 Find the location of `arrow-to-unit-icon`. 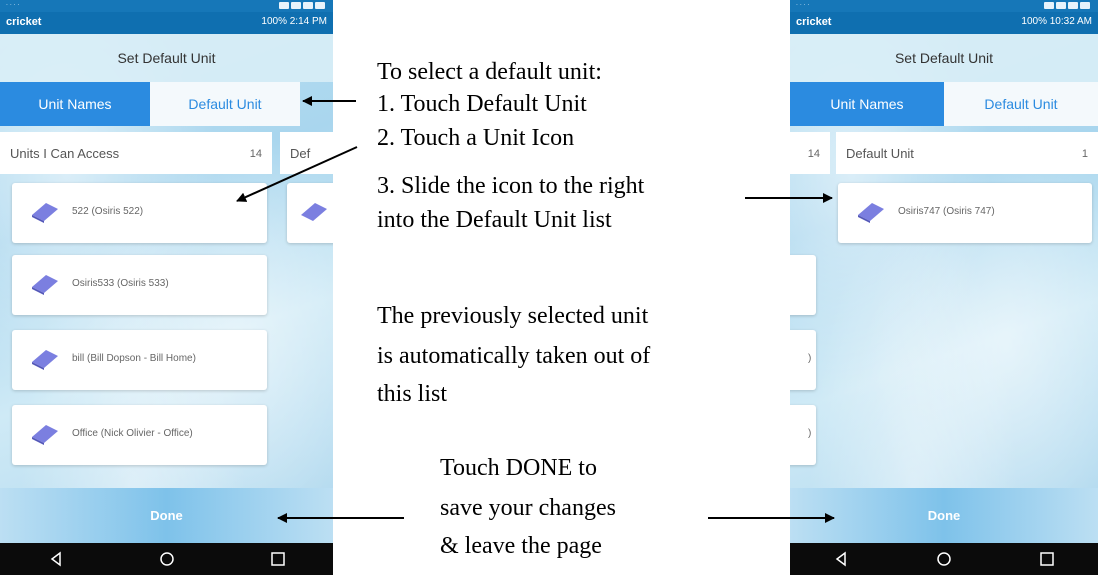

arrow-to-unit-icon is located at coordinates (297, 174).